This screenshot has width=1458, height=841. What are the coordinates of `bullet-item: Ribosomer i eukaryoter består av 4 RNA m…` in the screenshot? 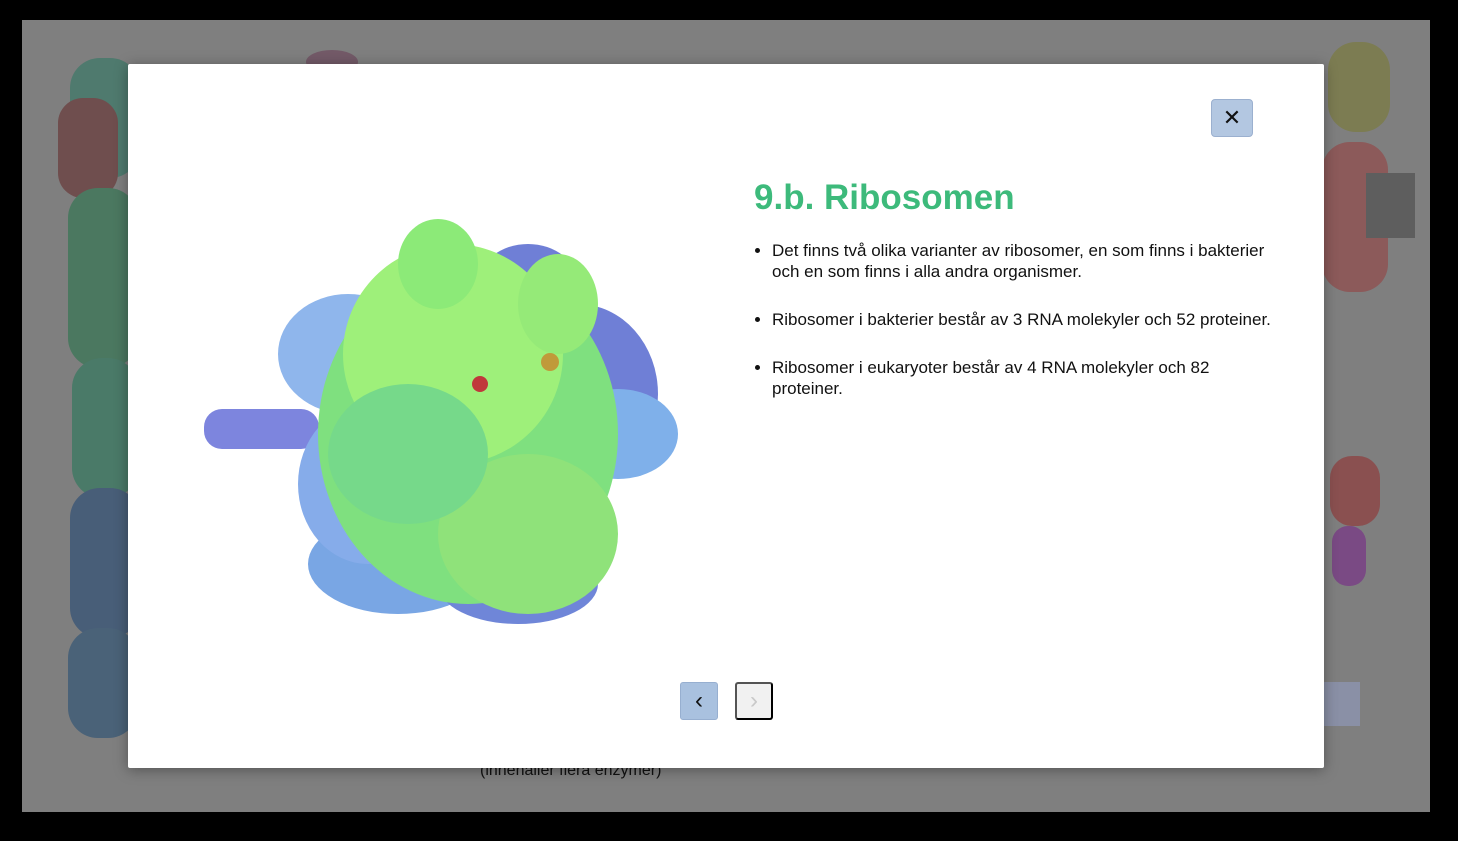 It's located at (1022, 378).